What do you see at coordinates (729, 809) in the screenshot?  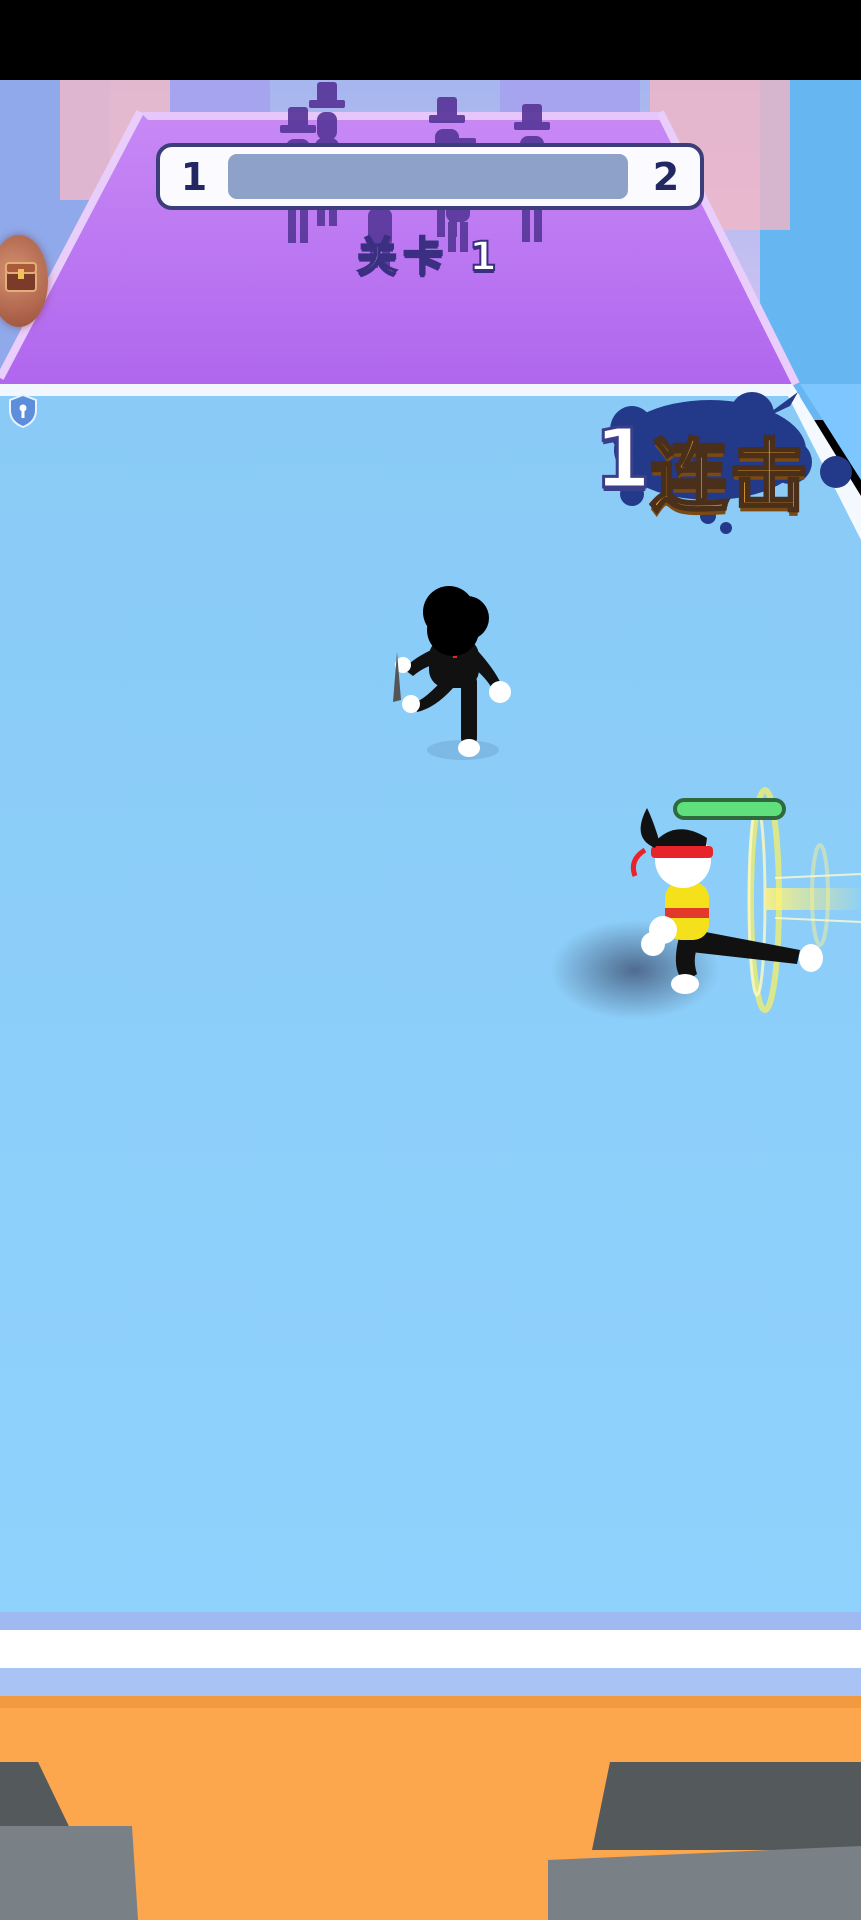 I see `player-health-bar` at bounding box center [729, 809].